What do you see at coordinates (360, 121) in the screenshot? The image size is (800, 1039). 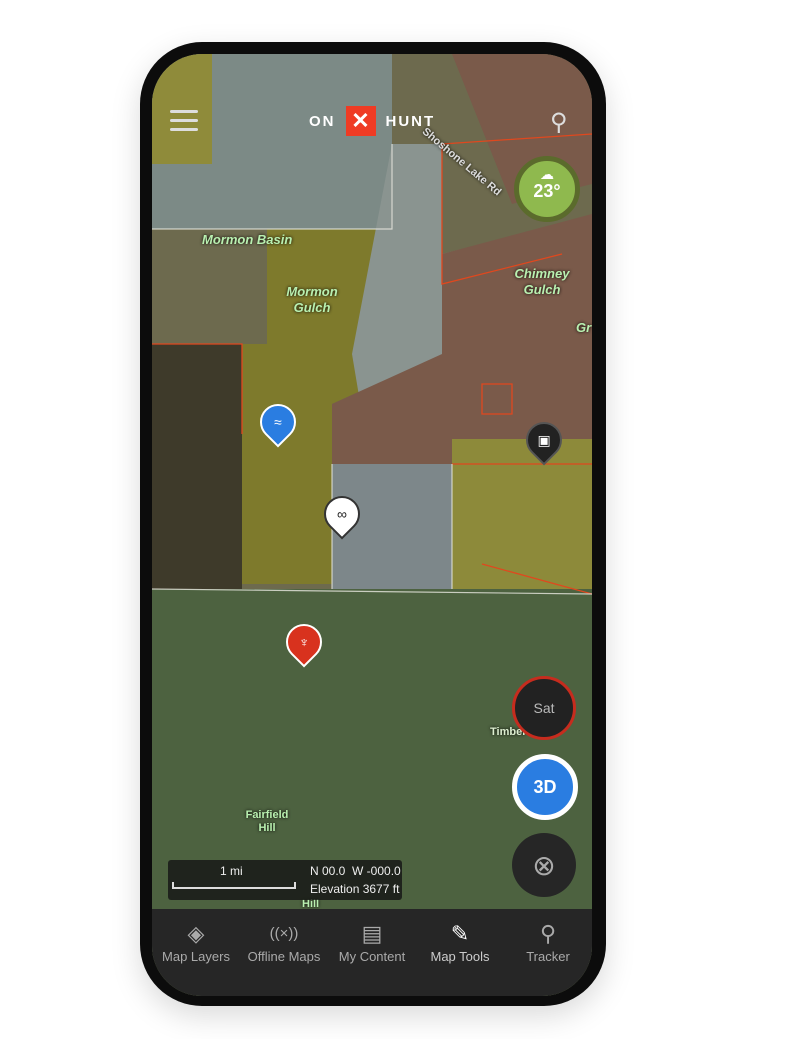 I see `logo-mark: ✕` at bounding box center [360, 121].